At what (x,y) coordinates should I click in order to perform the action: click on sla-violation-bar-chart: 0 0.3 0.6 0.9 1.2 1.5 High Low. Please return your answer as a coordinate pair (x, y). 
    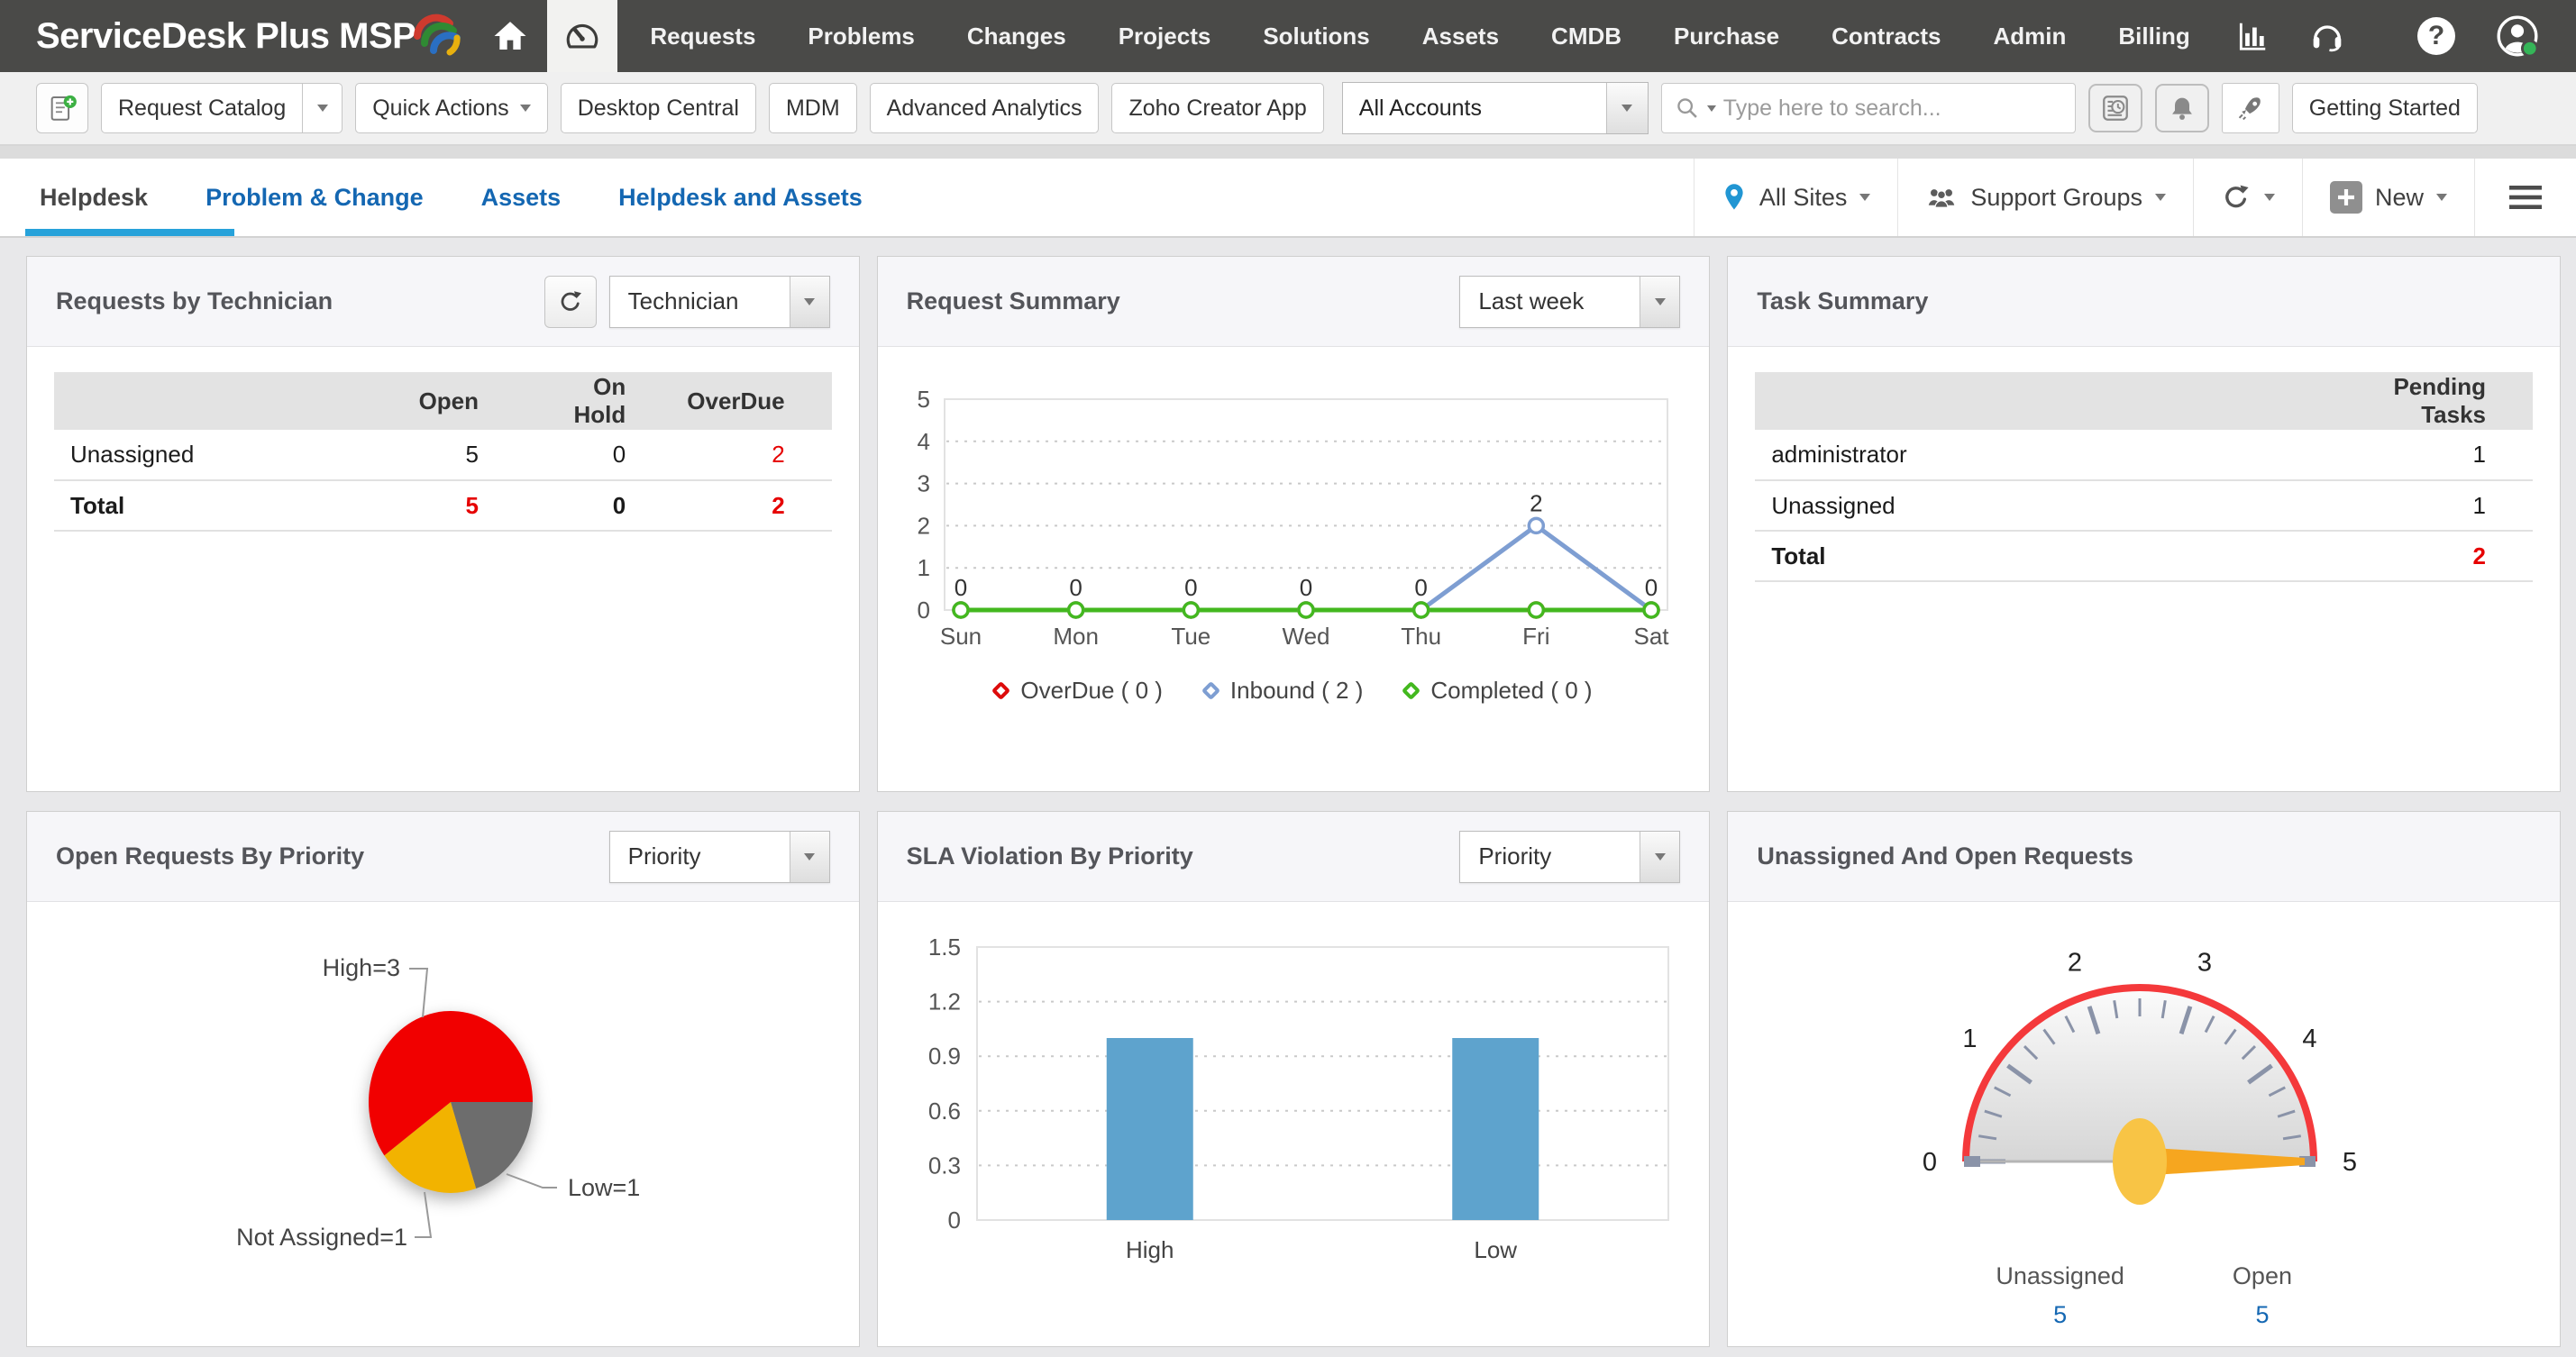
    Looking at the image, I should click on (1290, 1105).